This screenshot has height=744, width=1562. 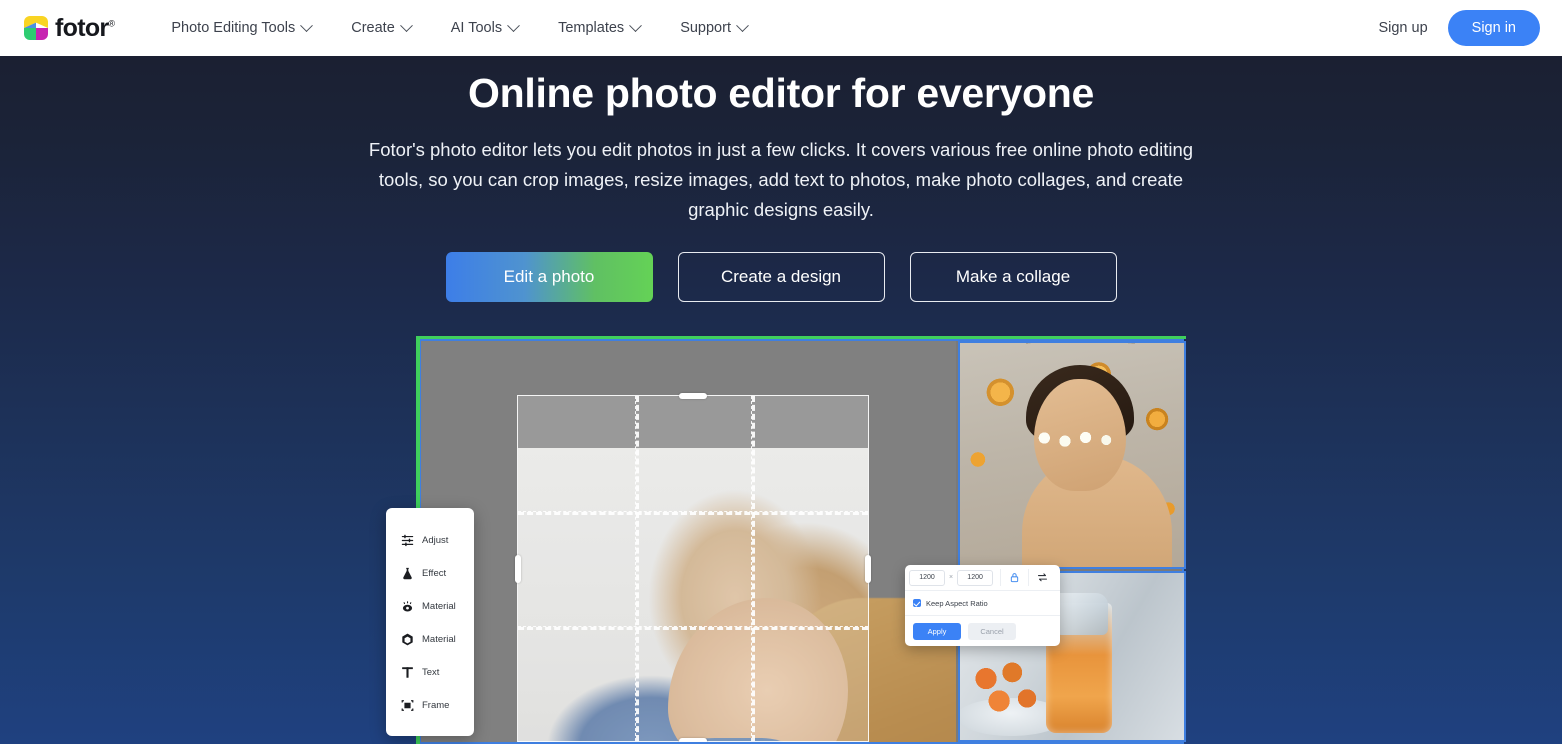 I want to click on nav-label: Templates, so click(x=591, y=28).